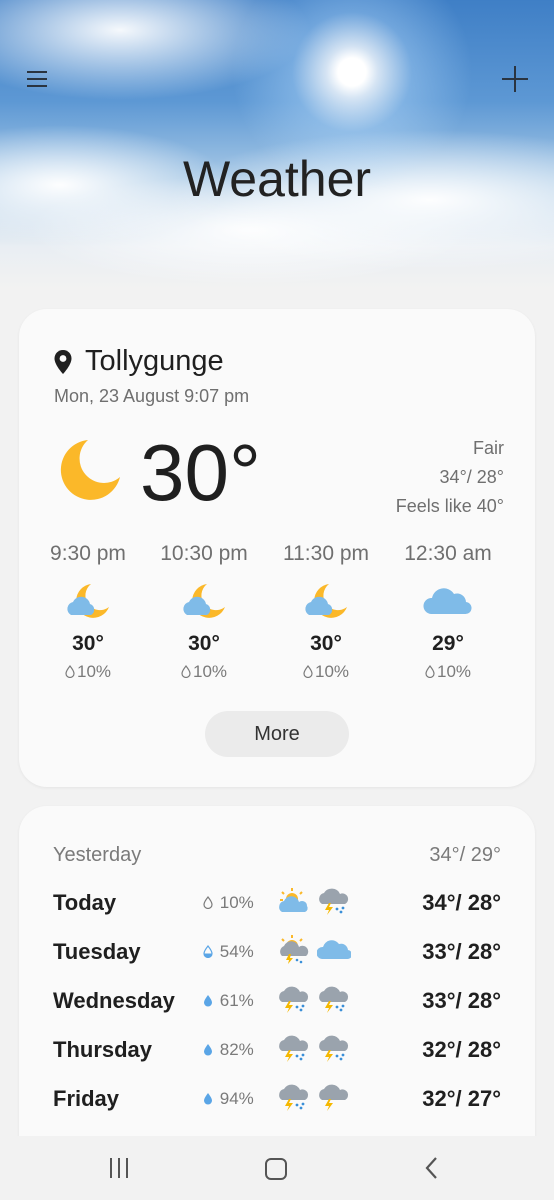  Describe the element at coordinates (97, 855) in the screenshot. I see `yesterday-label: Yesterday` at that location.